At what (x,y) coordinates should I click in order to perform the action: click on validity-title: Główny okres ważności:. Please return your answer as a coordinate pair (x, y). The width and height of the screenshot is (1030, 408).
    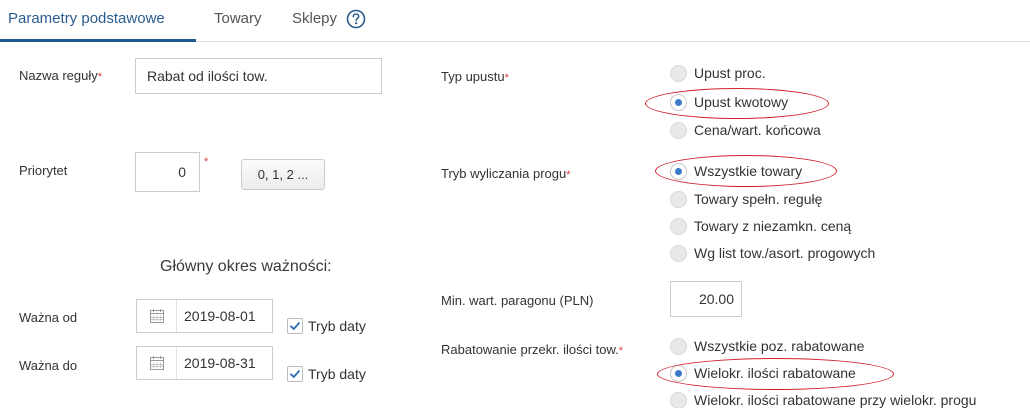
    Looking at the image, I should click on (246, 266).